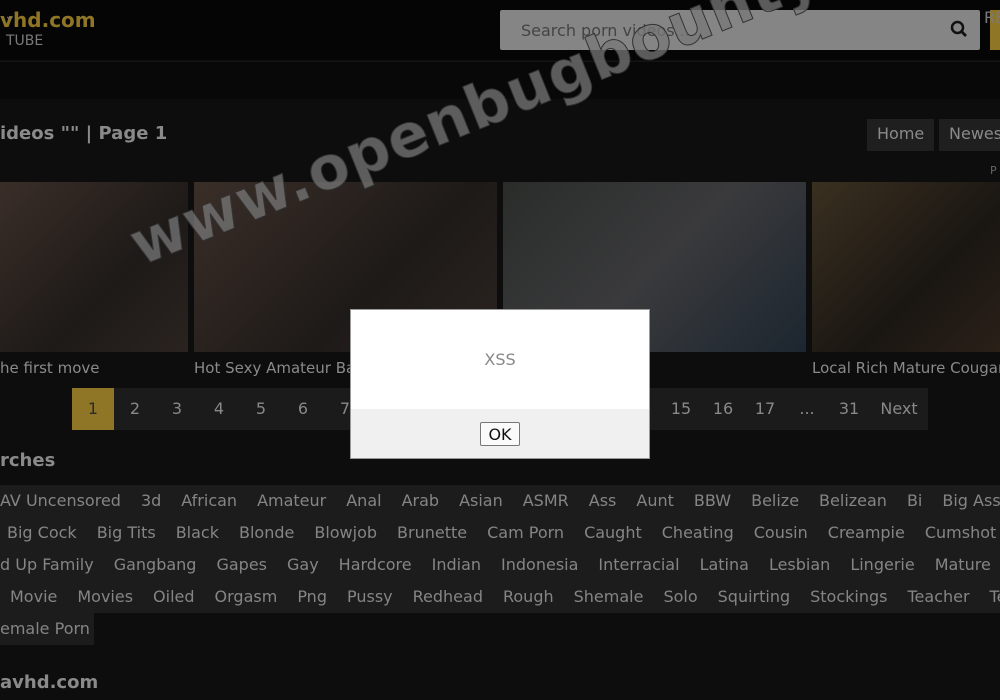  Describe the element at coordinates (151, 501) in the screenshot. I see `tag-link: 3d` at that location.